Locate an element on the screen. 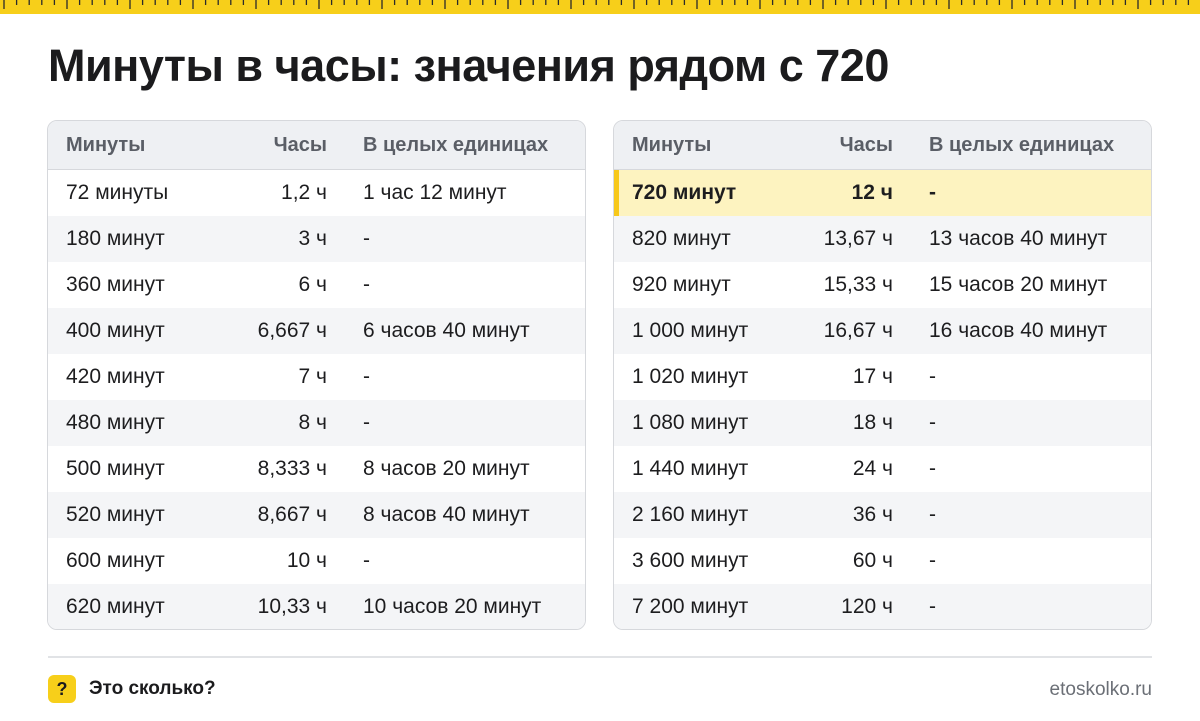 The image size is (1200, 721). cell-hours: 6,667 ч is located at coordinates (292, 330).